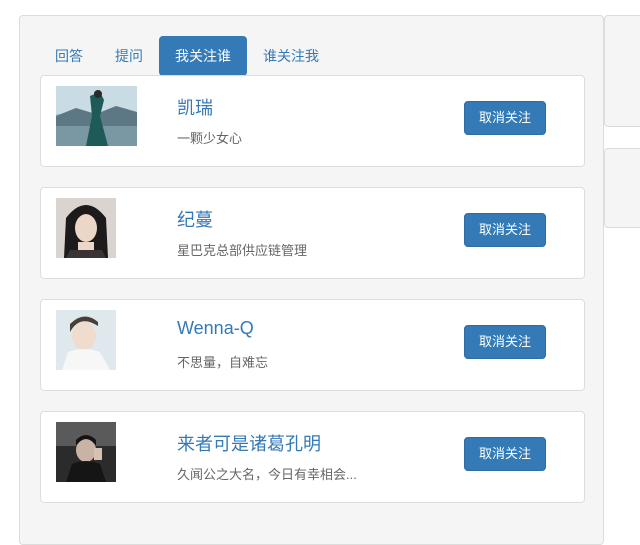 Image resolution: width=640 pixels, height=545 pixels. I want to click on tab-followers: 谁关注我, so click(291, 56).